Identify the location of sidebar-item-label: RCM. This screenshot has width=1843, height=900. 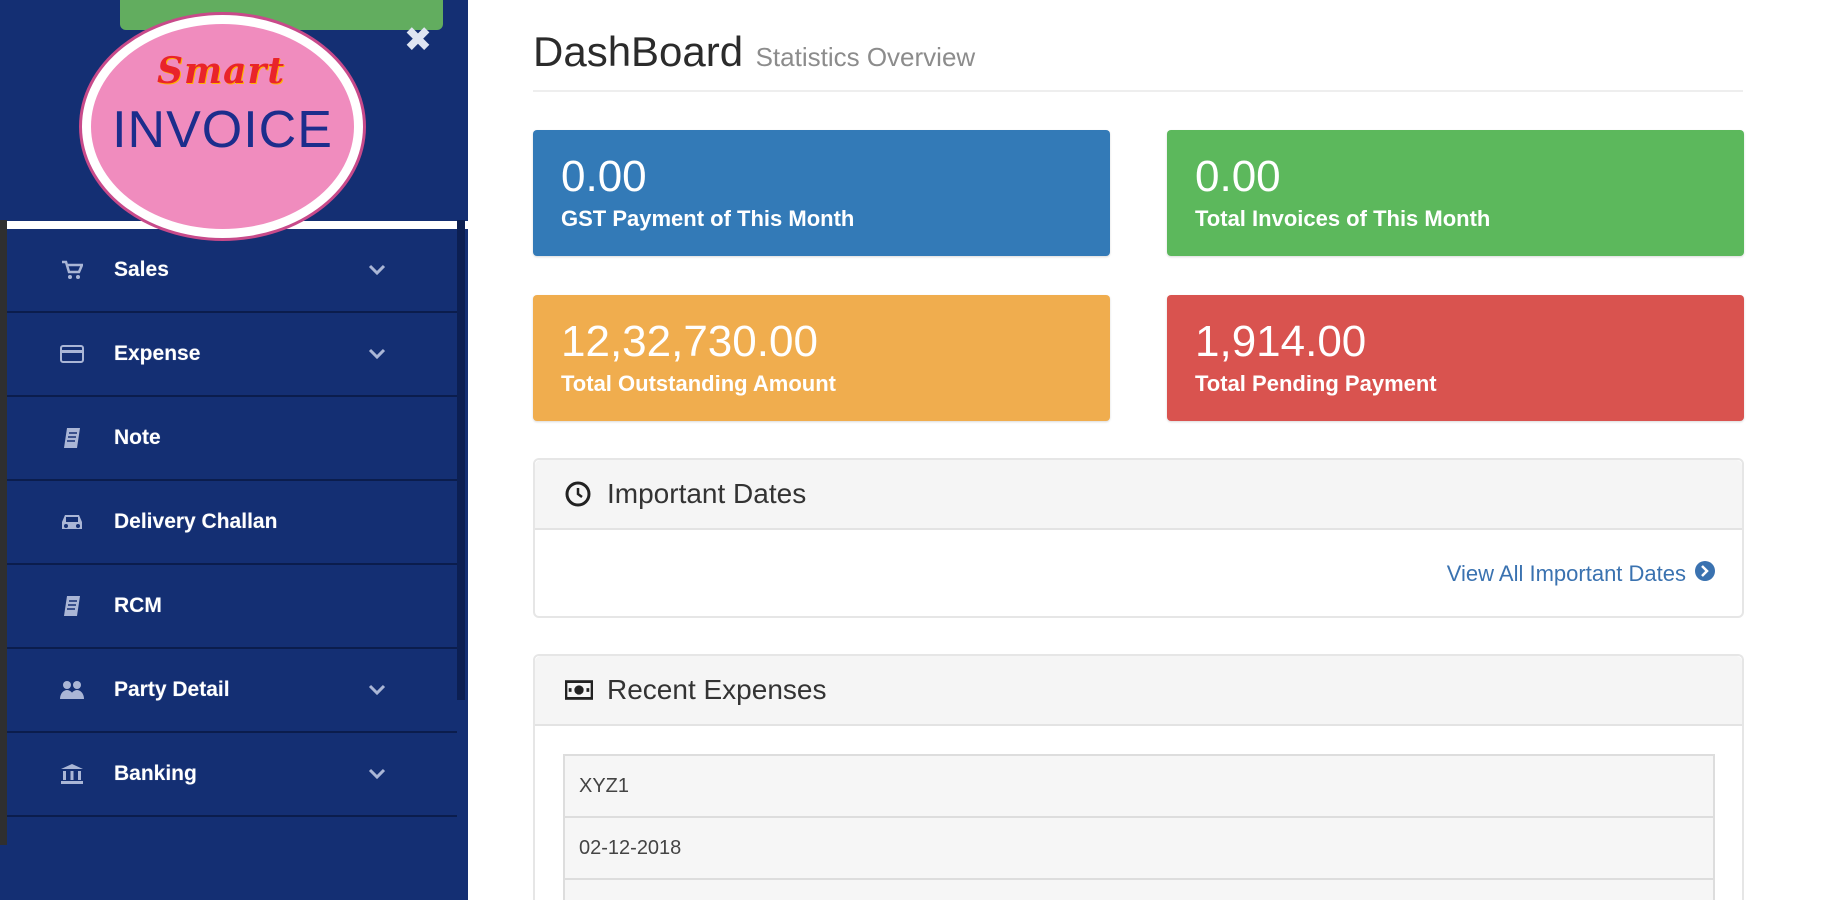
(138, 605).